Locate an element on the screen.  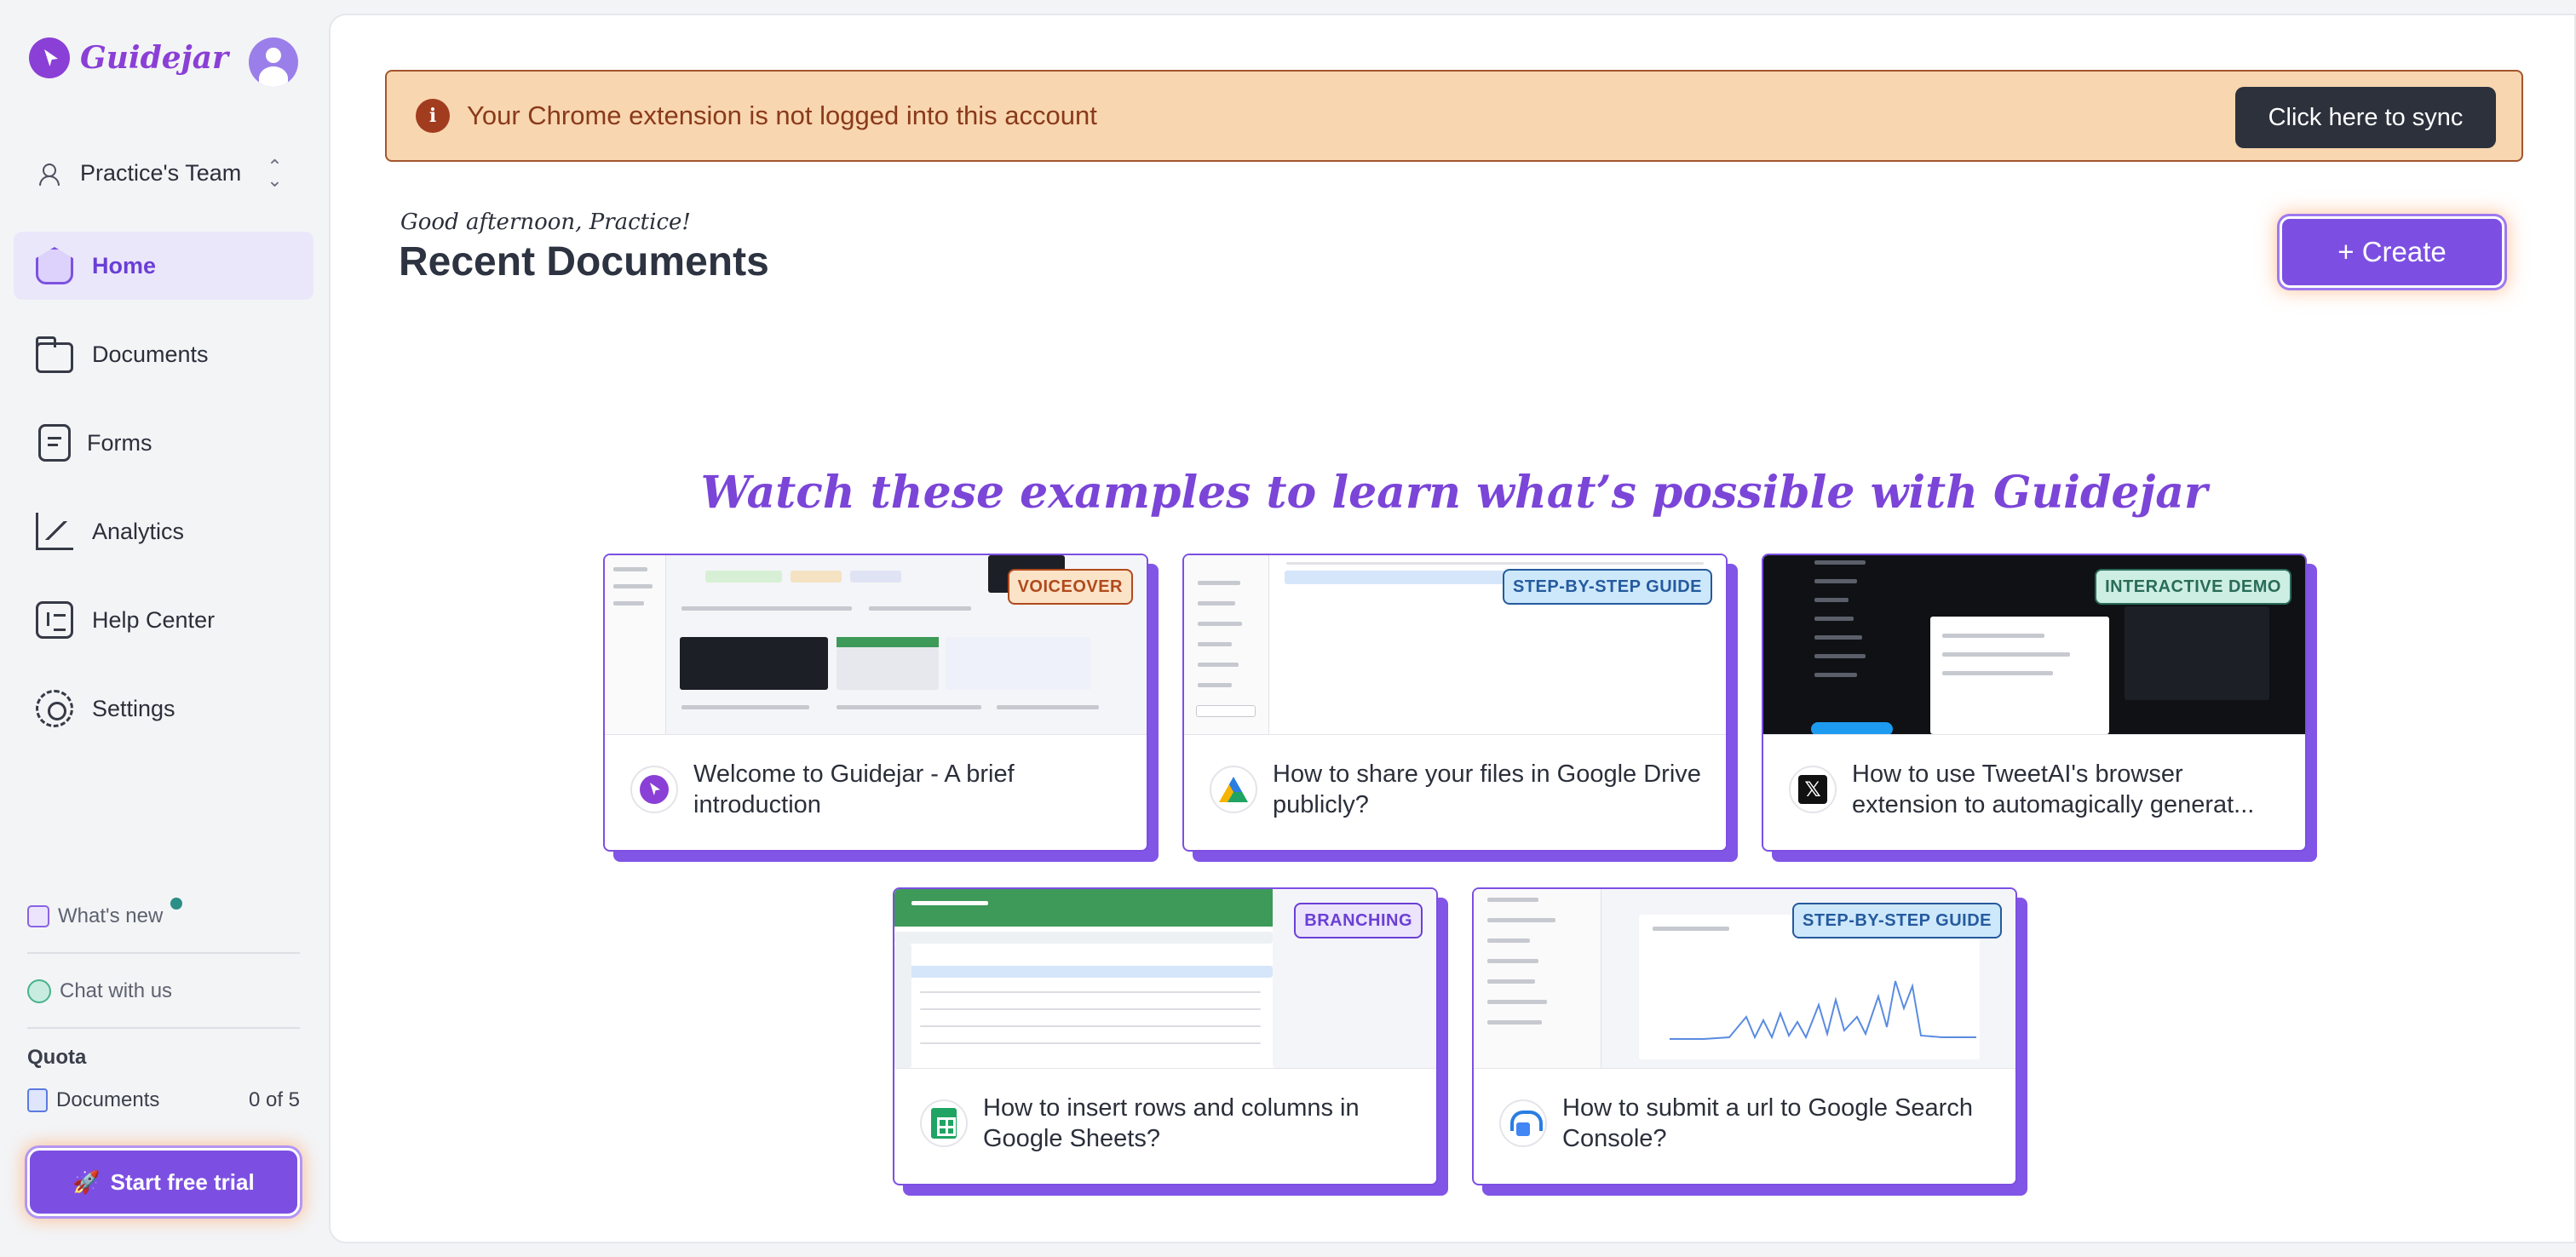
search-console-icon is located at coordinates (1526, 1123).